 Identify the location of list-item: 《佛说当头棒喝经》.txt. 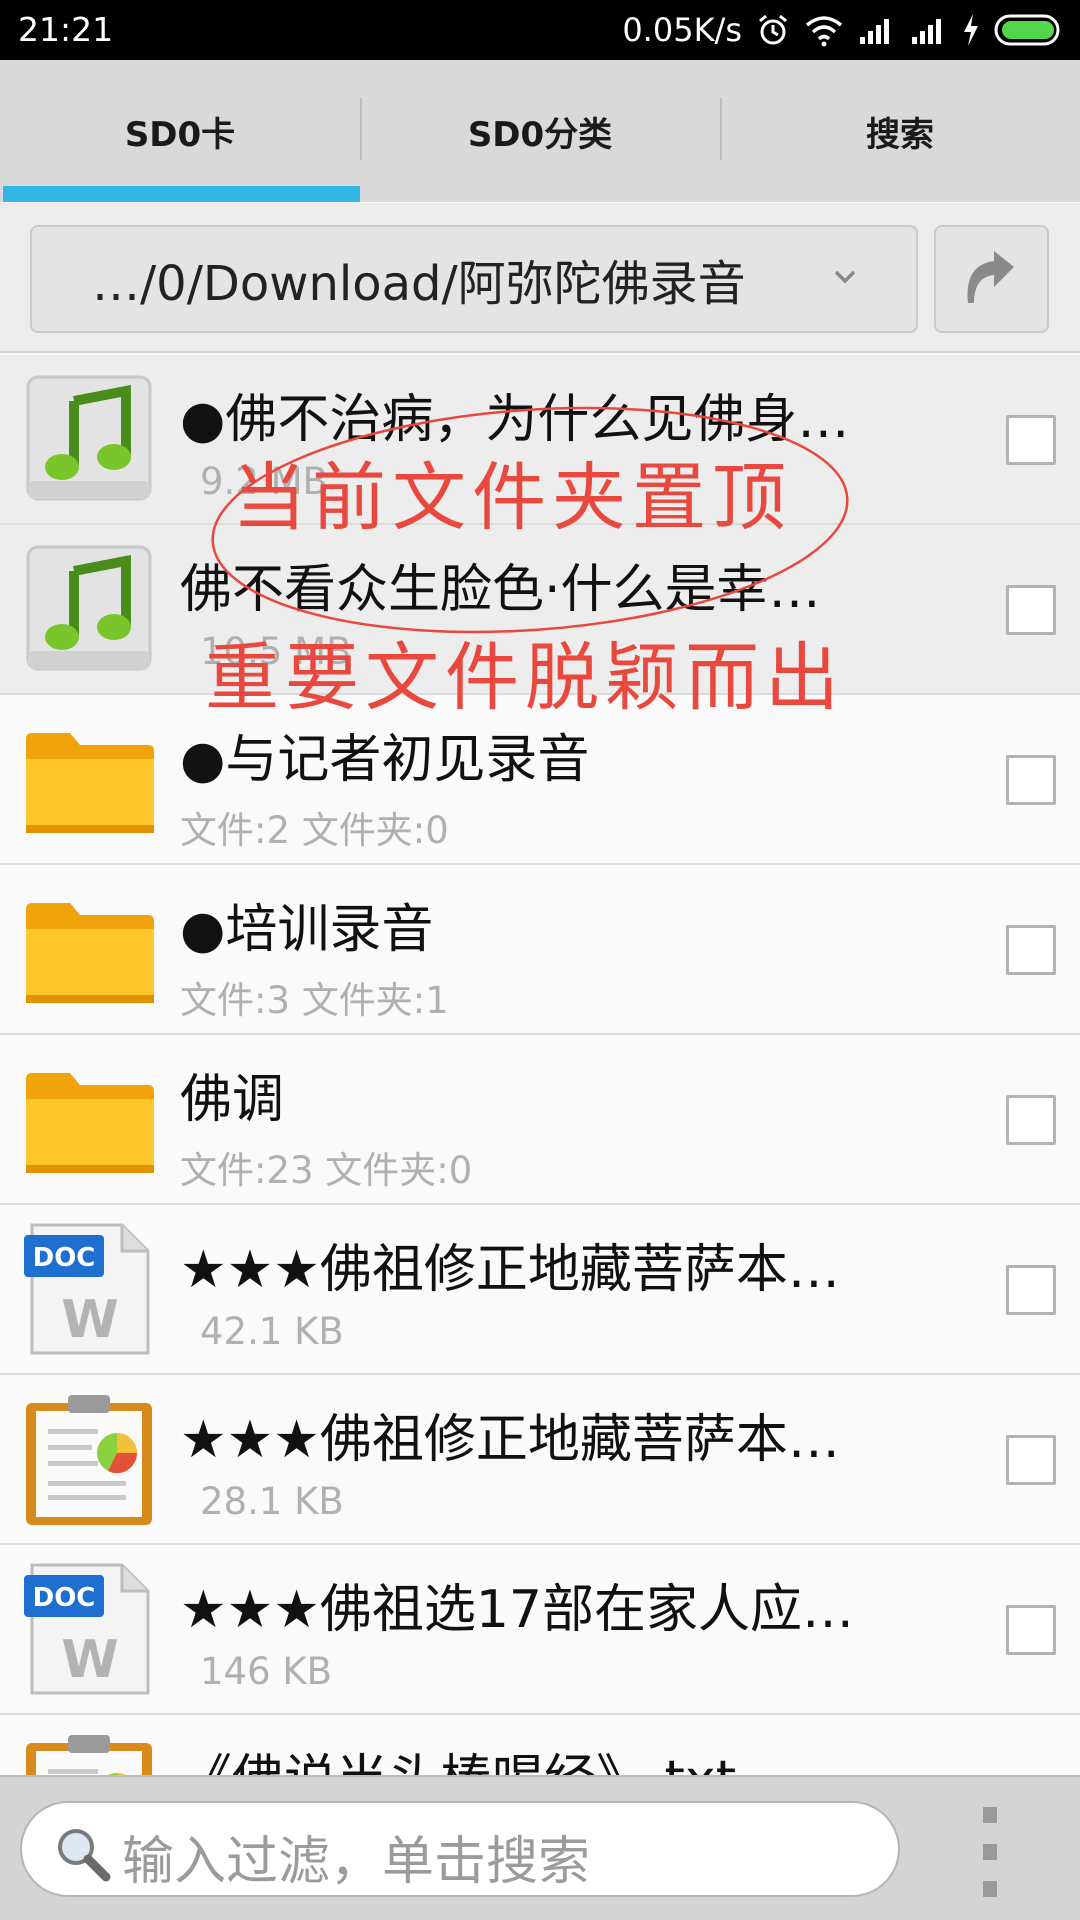
(540, 1745).